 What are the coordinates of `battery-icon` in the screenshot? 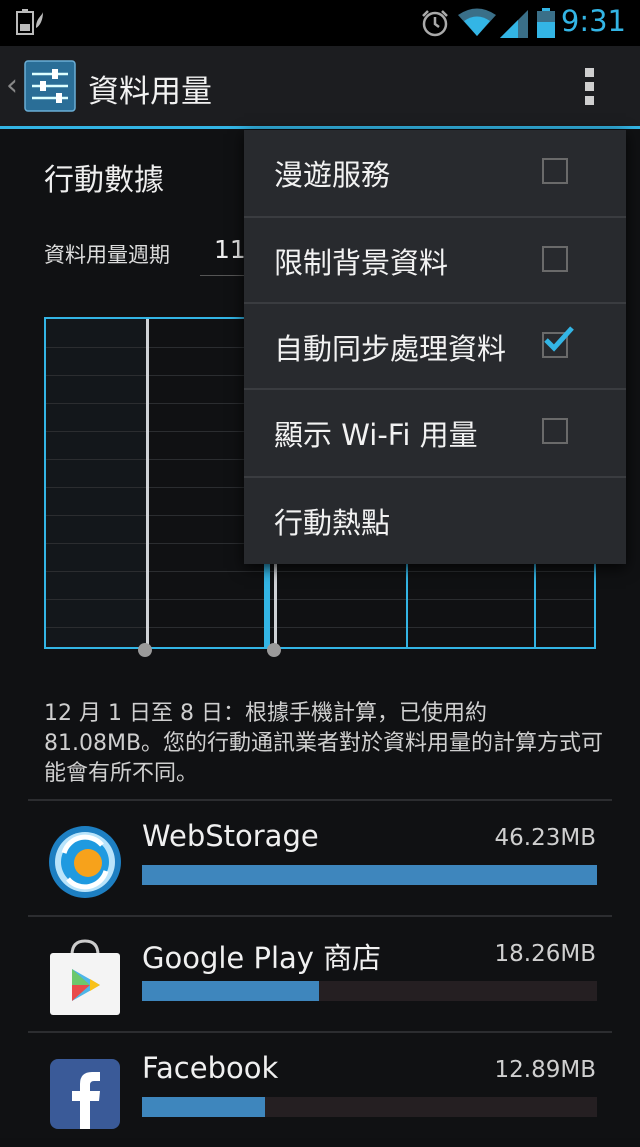 It's located at (546, 23).